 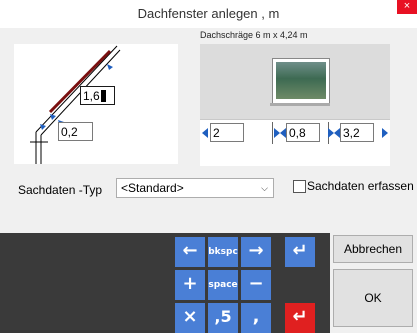 What do you see at coordinates (69, 132) in the screenshot?
I see `slope-offset-value: 0,2` at bounding box center [69, 132].